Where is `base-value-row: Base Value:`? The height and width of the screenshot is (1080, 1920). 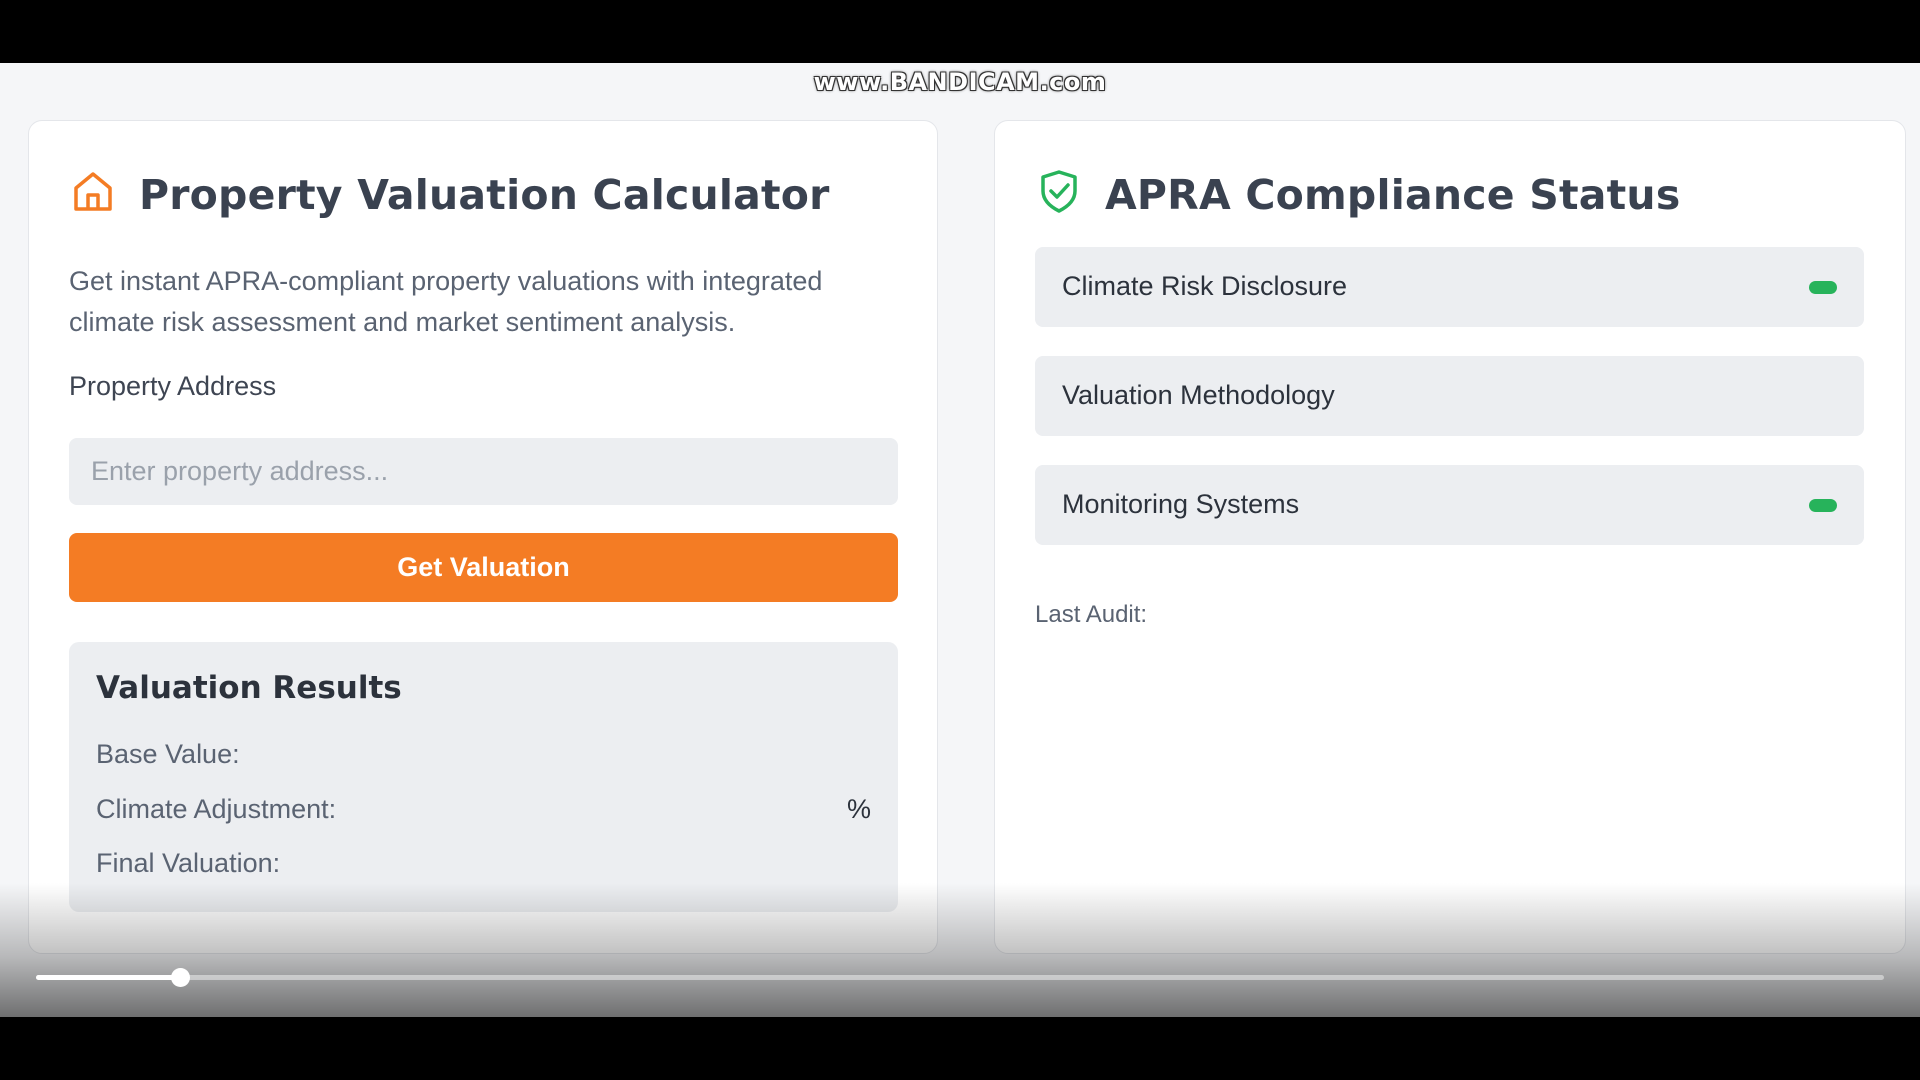 base-value-row: Base Value: is located at coordinates (483, 754).